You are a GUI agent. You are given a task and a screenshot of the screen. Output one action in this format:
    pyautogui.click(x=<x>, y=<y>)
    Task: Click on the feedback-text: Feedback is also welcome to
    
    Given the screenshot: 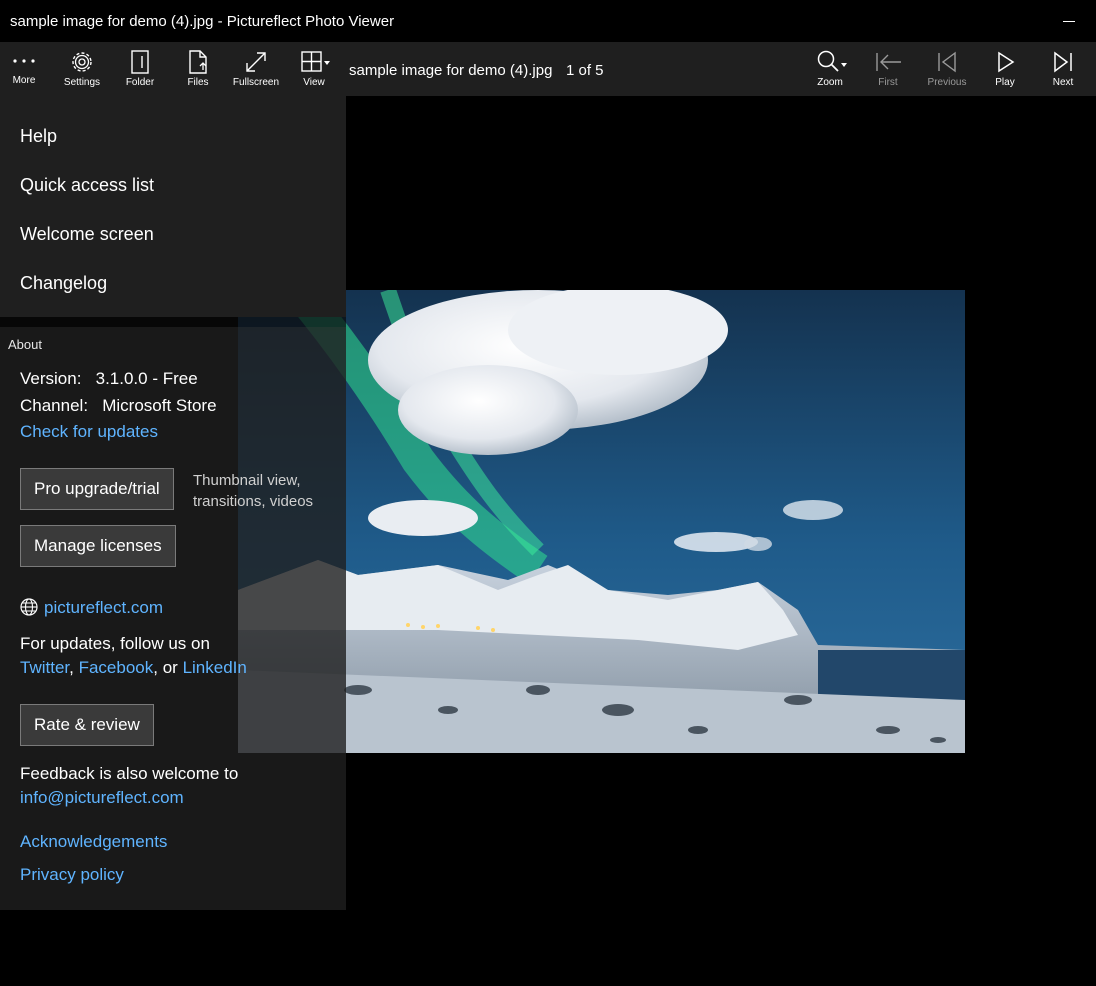 What is the action you would take?
    pyautogui.click(x=129, y=773)
    